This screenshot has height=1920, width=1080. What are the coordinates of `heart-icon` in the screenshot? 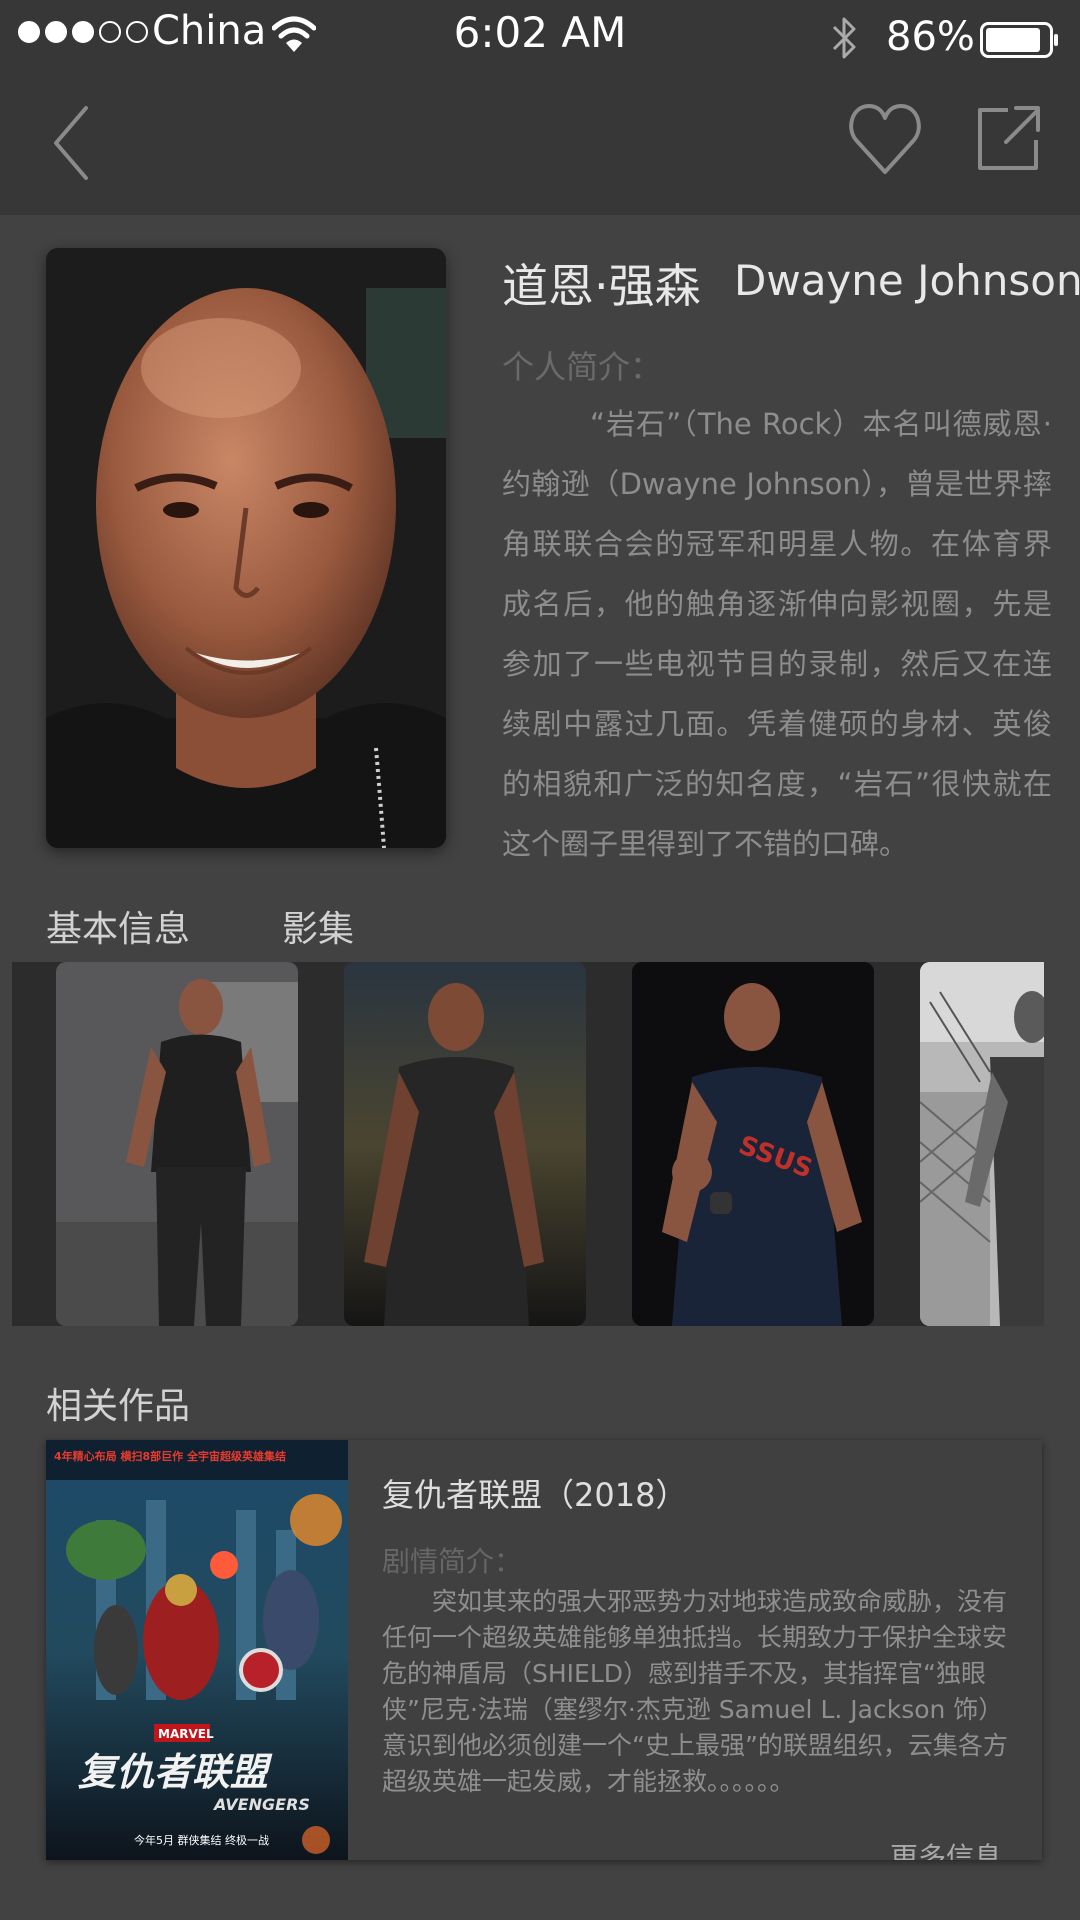 It's located at (885, 139).